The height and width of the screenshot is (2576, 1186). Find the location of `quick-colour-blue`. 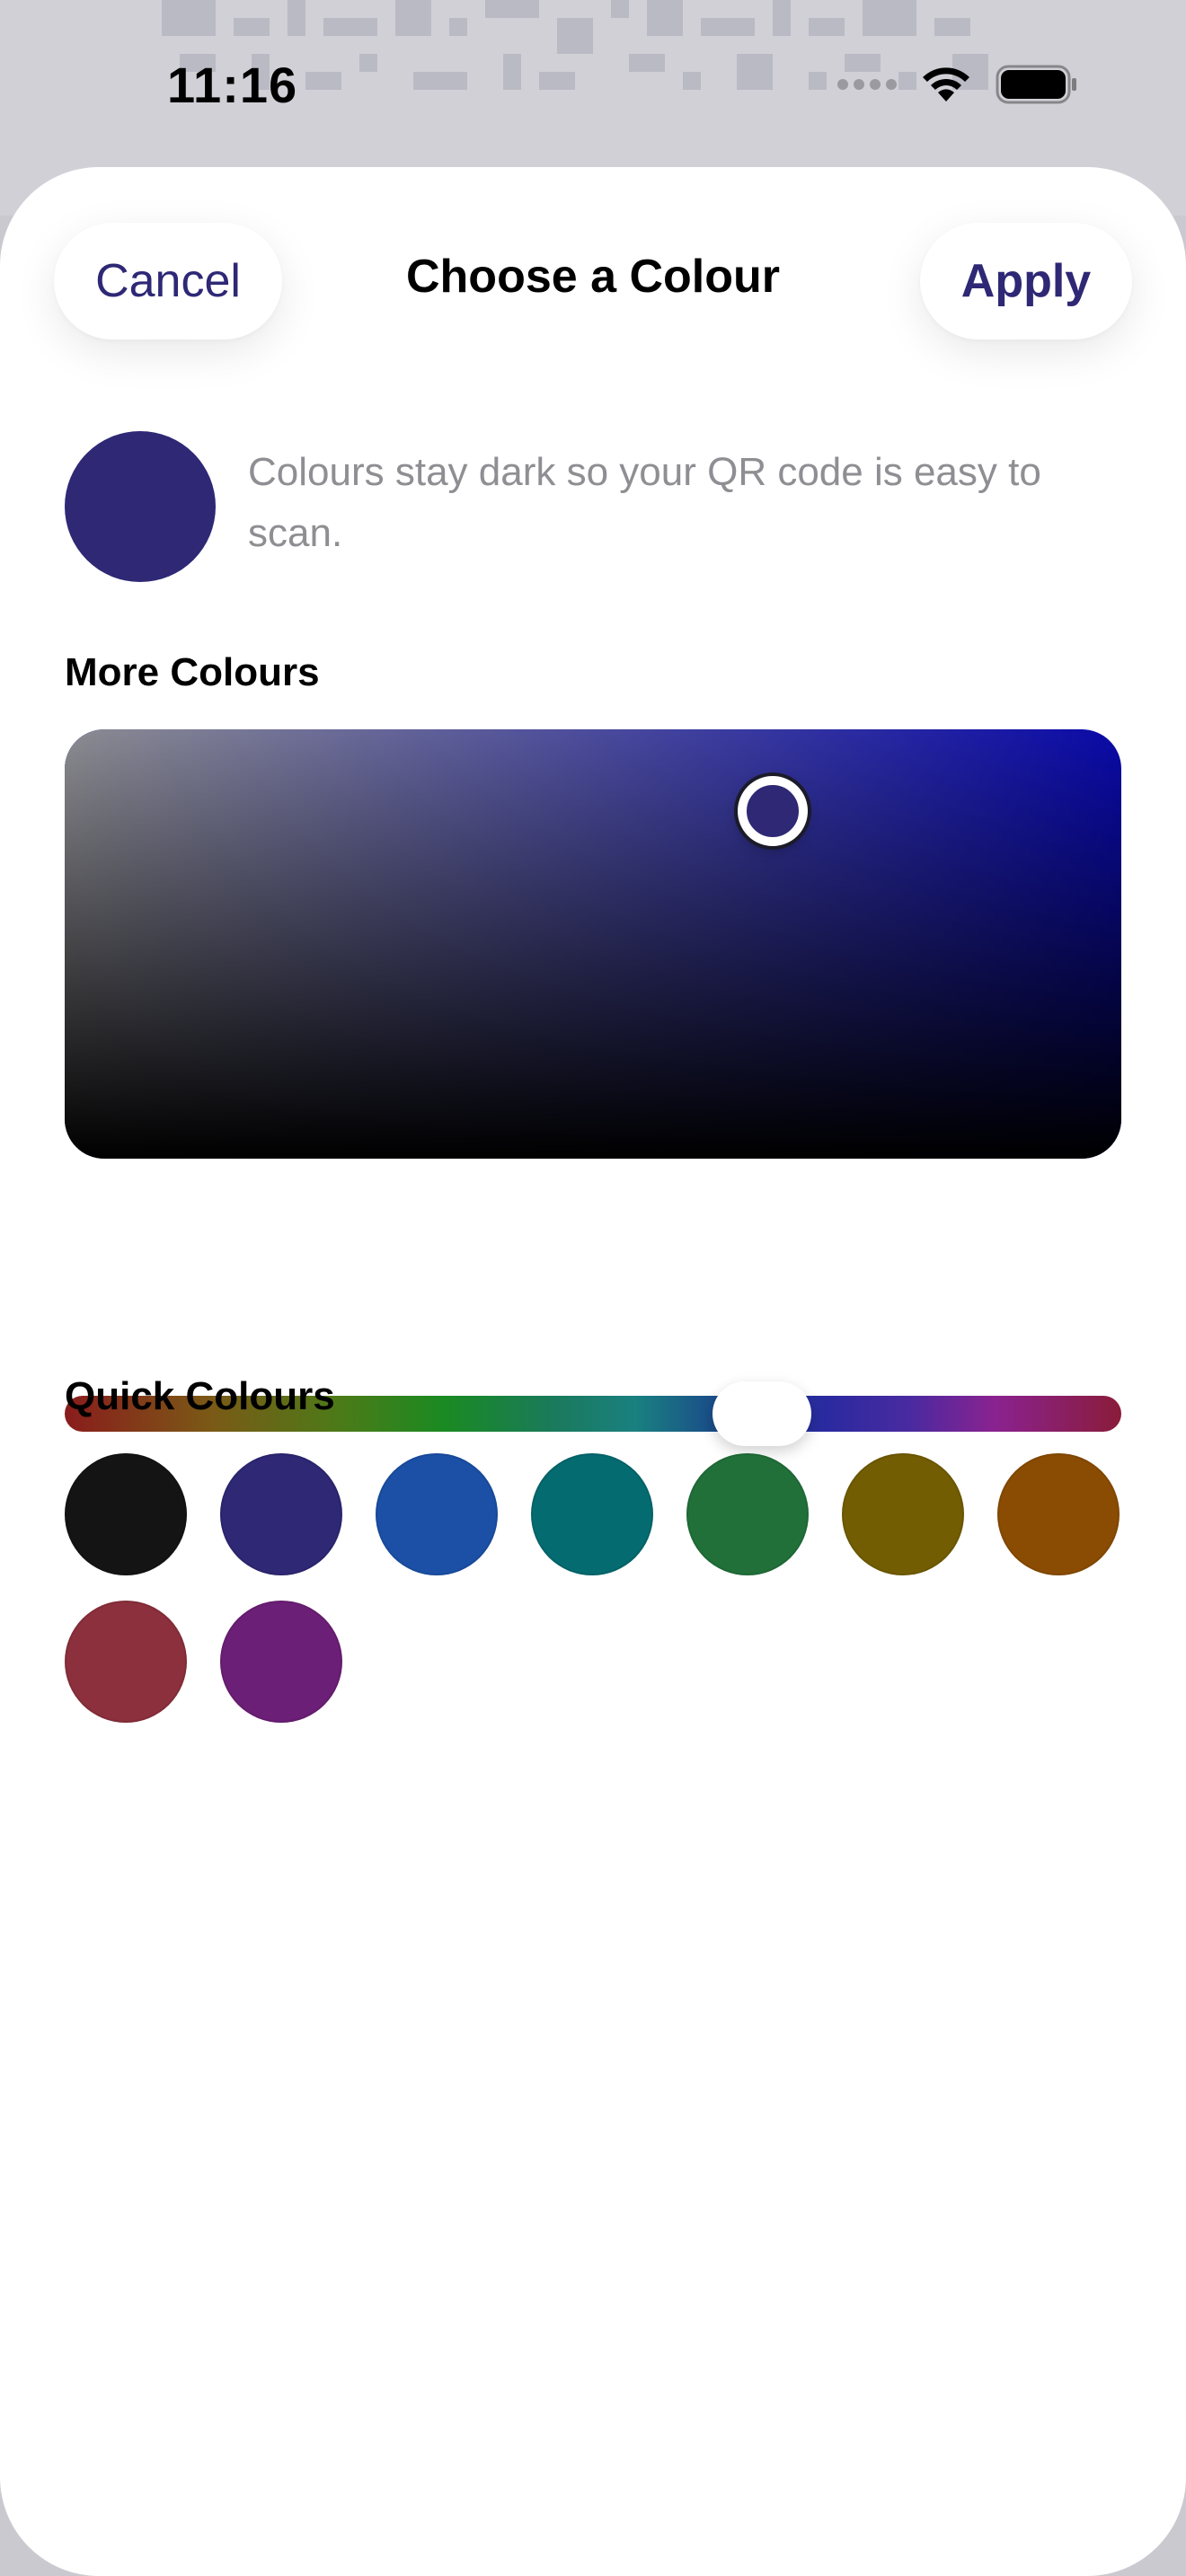

quick-colour-blue is located at coordinates (437, 1514).